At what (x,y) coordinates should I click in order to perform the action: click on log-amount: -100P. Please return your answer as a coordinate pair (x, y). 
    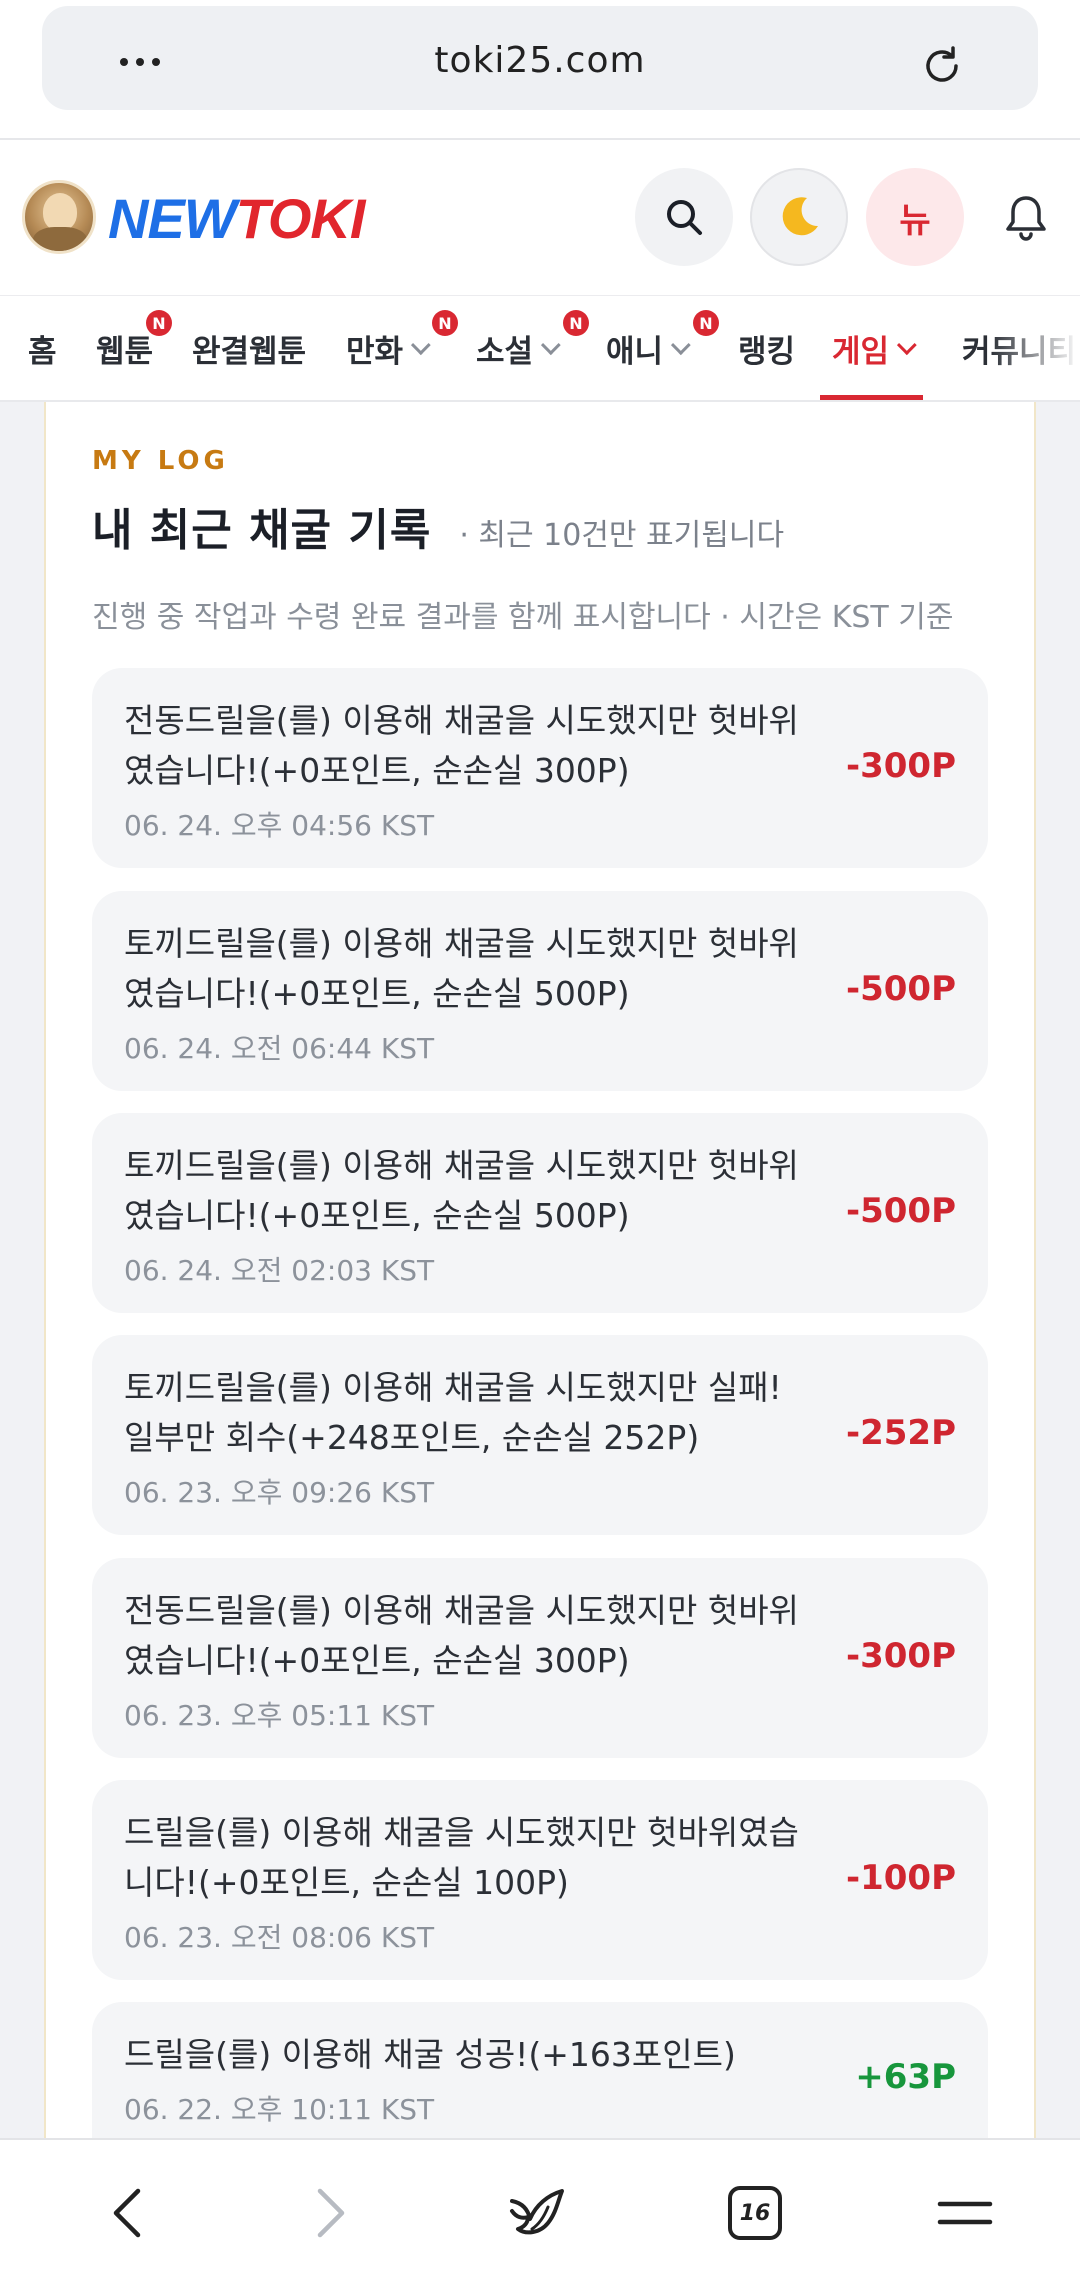
    Looking at the image, I should click on (900, 1878).